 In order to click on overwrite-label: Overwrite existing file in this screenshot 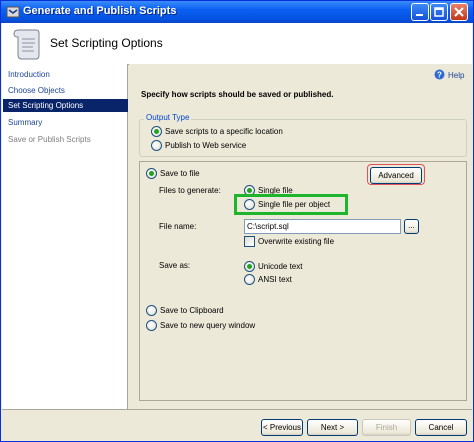, I will do `click(296, 241)`.